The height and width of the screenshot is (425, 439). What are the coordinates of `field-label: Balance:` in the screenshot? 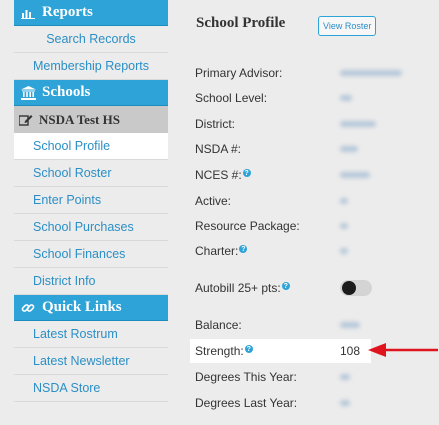 It's located at (218, 325).